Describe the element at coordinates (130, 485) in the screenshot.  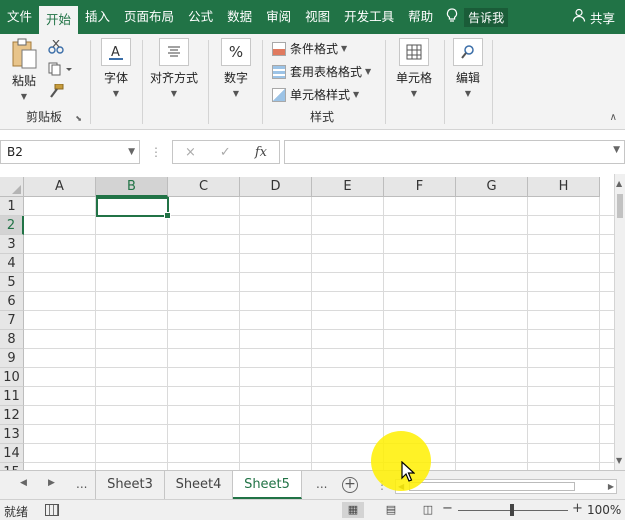
I see `tab-sheet3: Sheet3` at that location.